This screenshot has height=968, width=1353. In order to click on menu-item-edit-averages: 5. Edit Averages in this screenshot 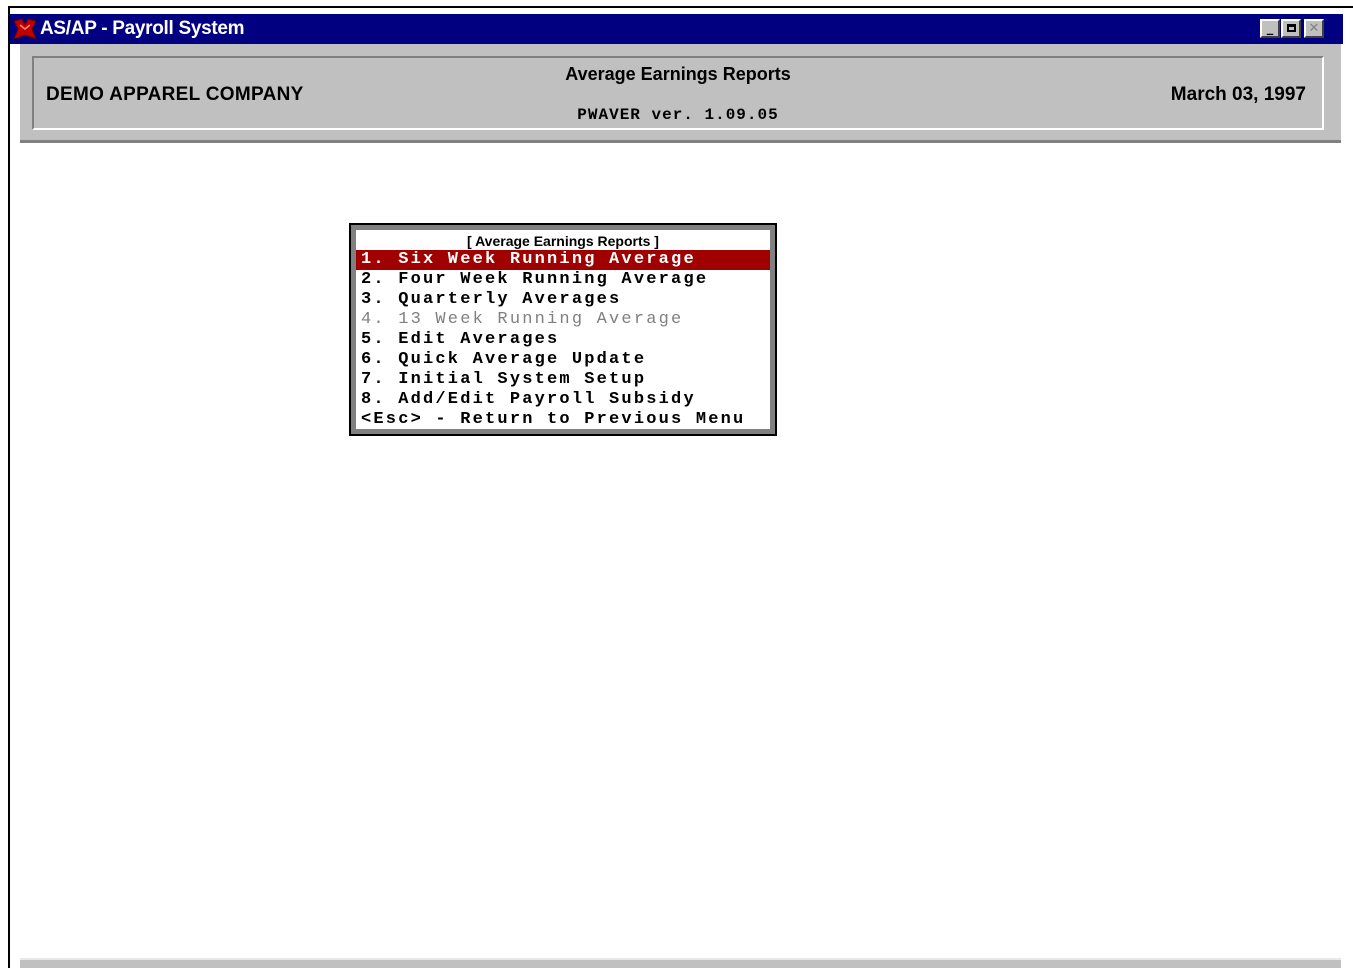, I will do `click(563, 340)`.